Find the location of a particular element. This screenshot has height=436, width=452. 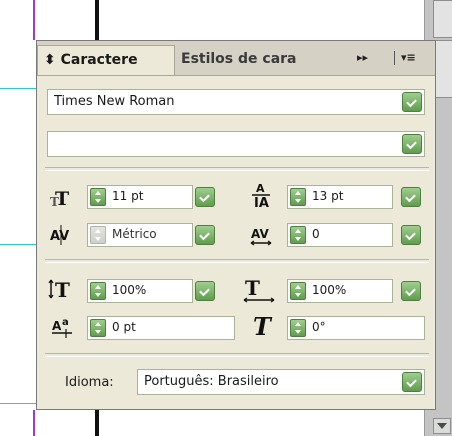

language-dropdown: Português: Brasileiro is located at coordinates (281, 382).